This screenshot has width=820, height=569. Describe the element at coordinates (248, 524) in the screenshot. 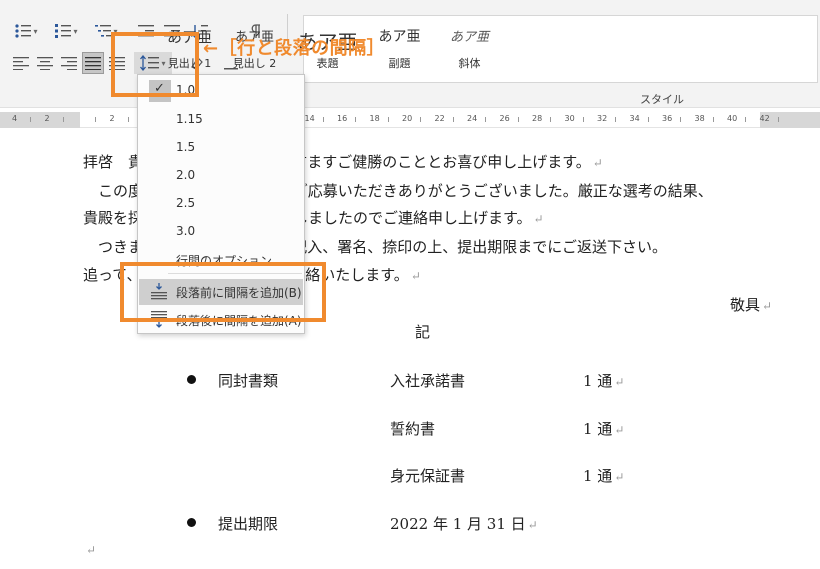

I see `deadline-label: 提出期限` at that location.